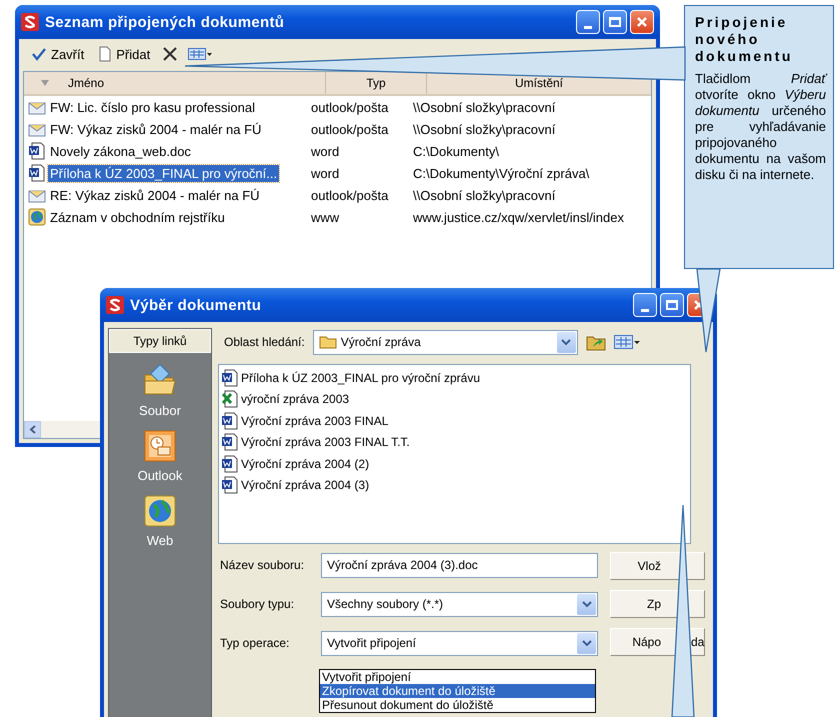 The height and width of the screenshot is (717, 838). Describe the element at coordinates (160, 540) in the screenshot. I see `link-type-label: Web` at that location.